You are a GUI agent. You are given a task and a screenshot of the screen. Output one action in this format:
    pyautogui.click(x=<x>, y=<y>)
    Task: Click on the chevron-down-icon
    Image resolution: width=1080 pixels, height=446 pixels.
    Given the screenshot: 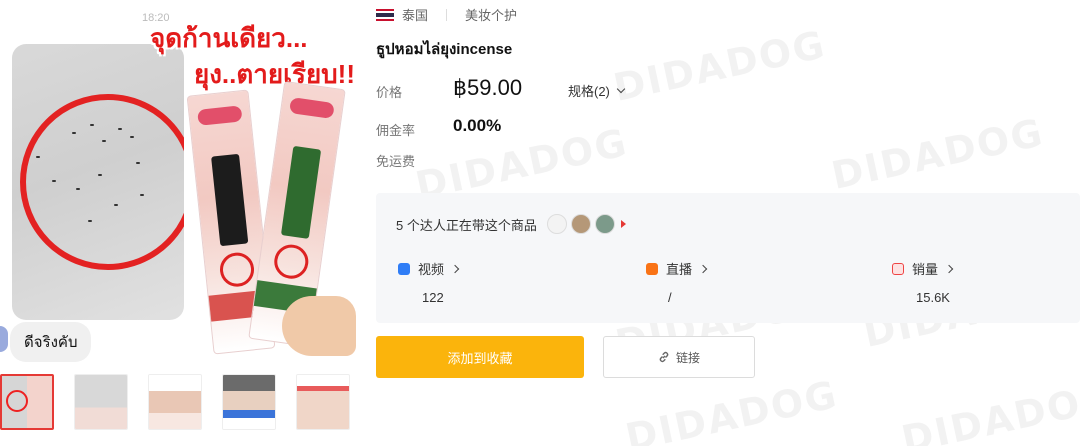 What is the action you would take?
    pyautogui.click(x=621, y=88)
    